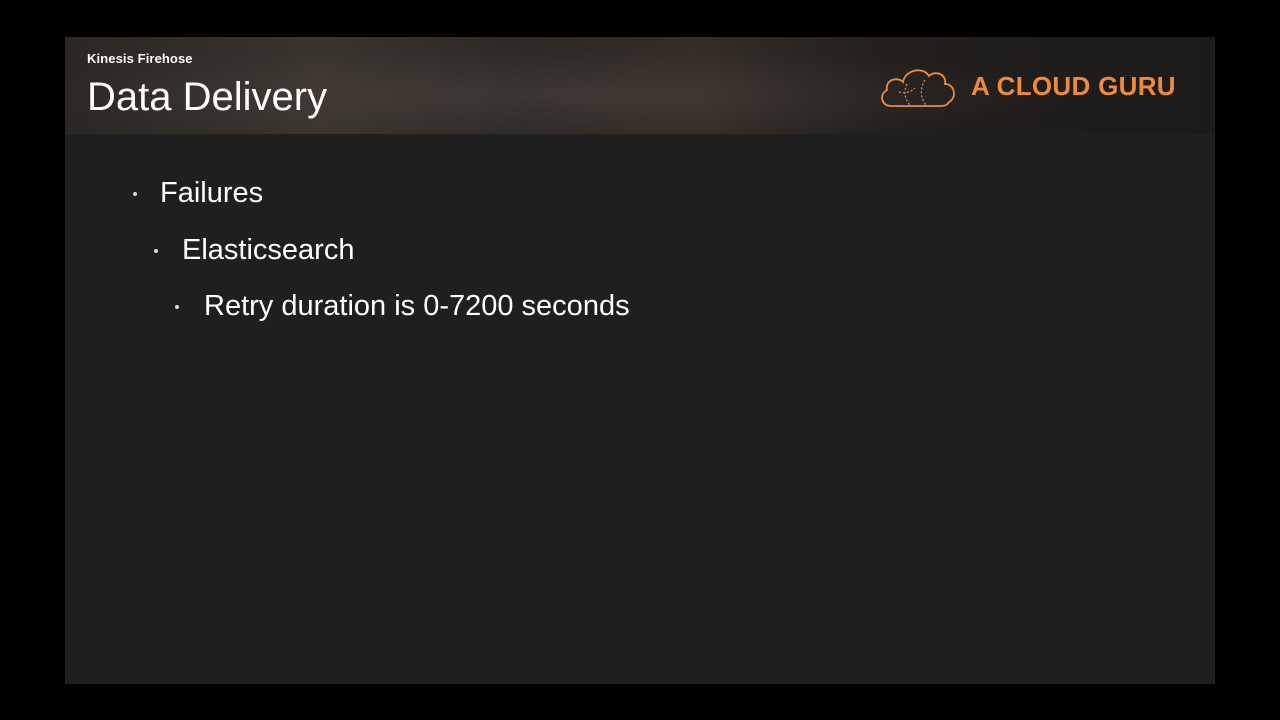  I want to click on slide-title: Data Delivery, so click(207, 97).